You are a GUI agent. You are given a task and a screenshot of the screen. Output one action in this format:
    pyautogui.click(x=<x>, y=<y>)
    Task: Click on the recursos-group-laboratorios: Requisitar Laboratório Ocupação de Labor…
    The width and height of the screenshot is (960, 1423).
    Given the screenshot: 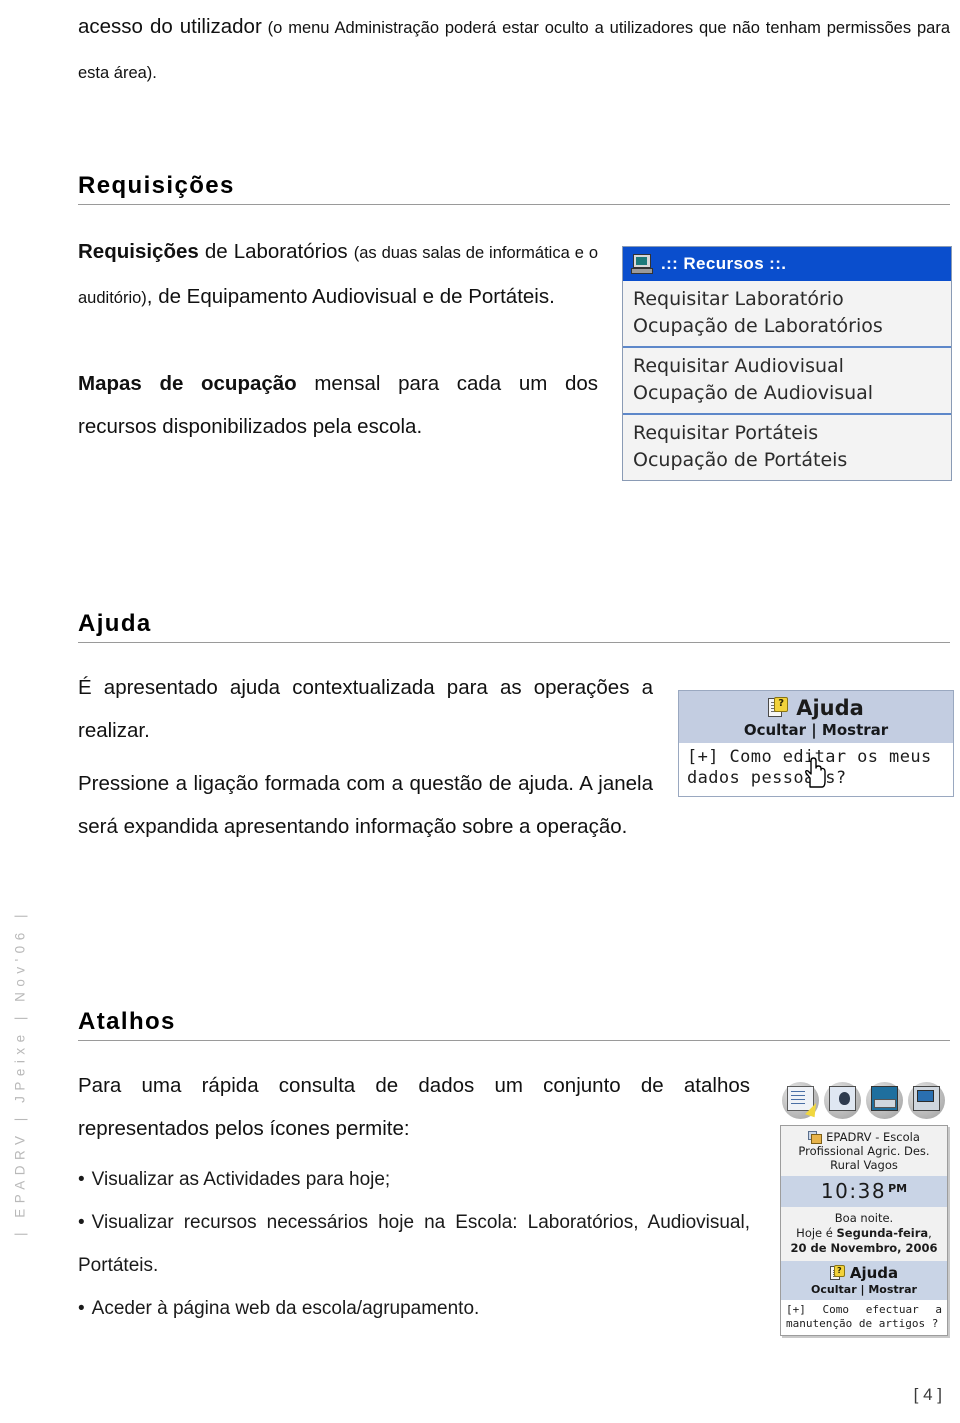 What is the action you would take?
    pyautogui.click(x=787, y=314)
    